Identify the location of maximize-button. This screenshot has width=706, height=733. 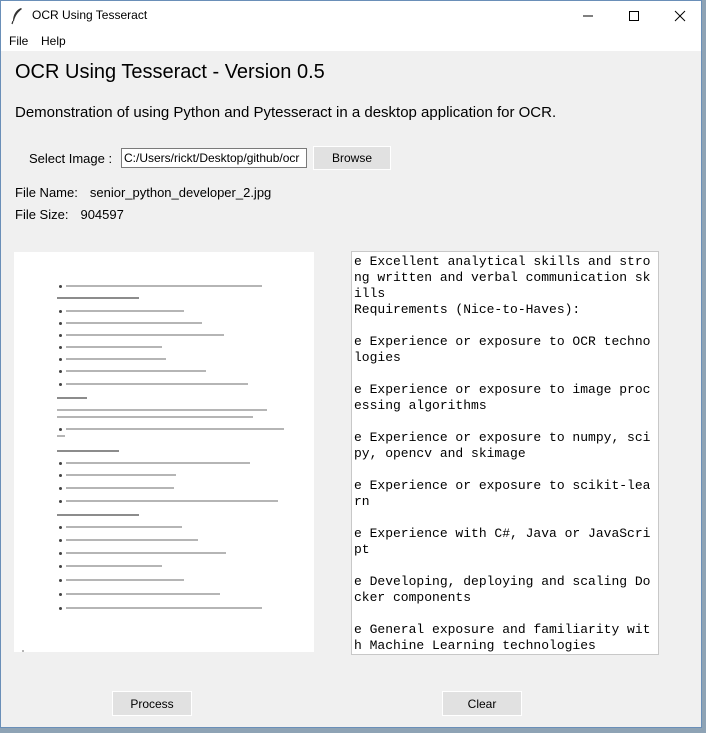
(634, 16).